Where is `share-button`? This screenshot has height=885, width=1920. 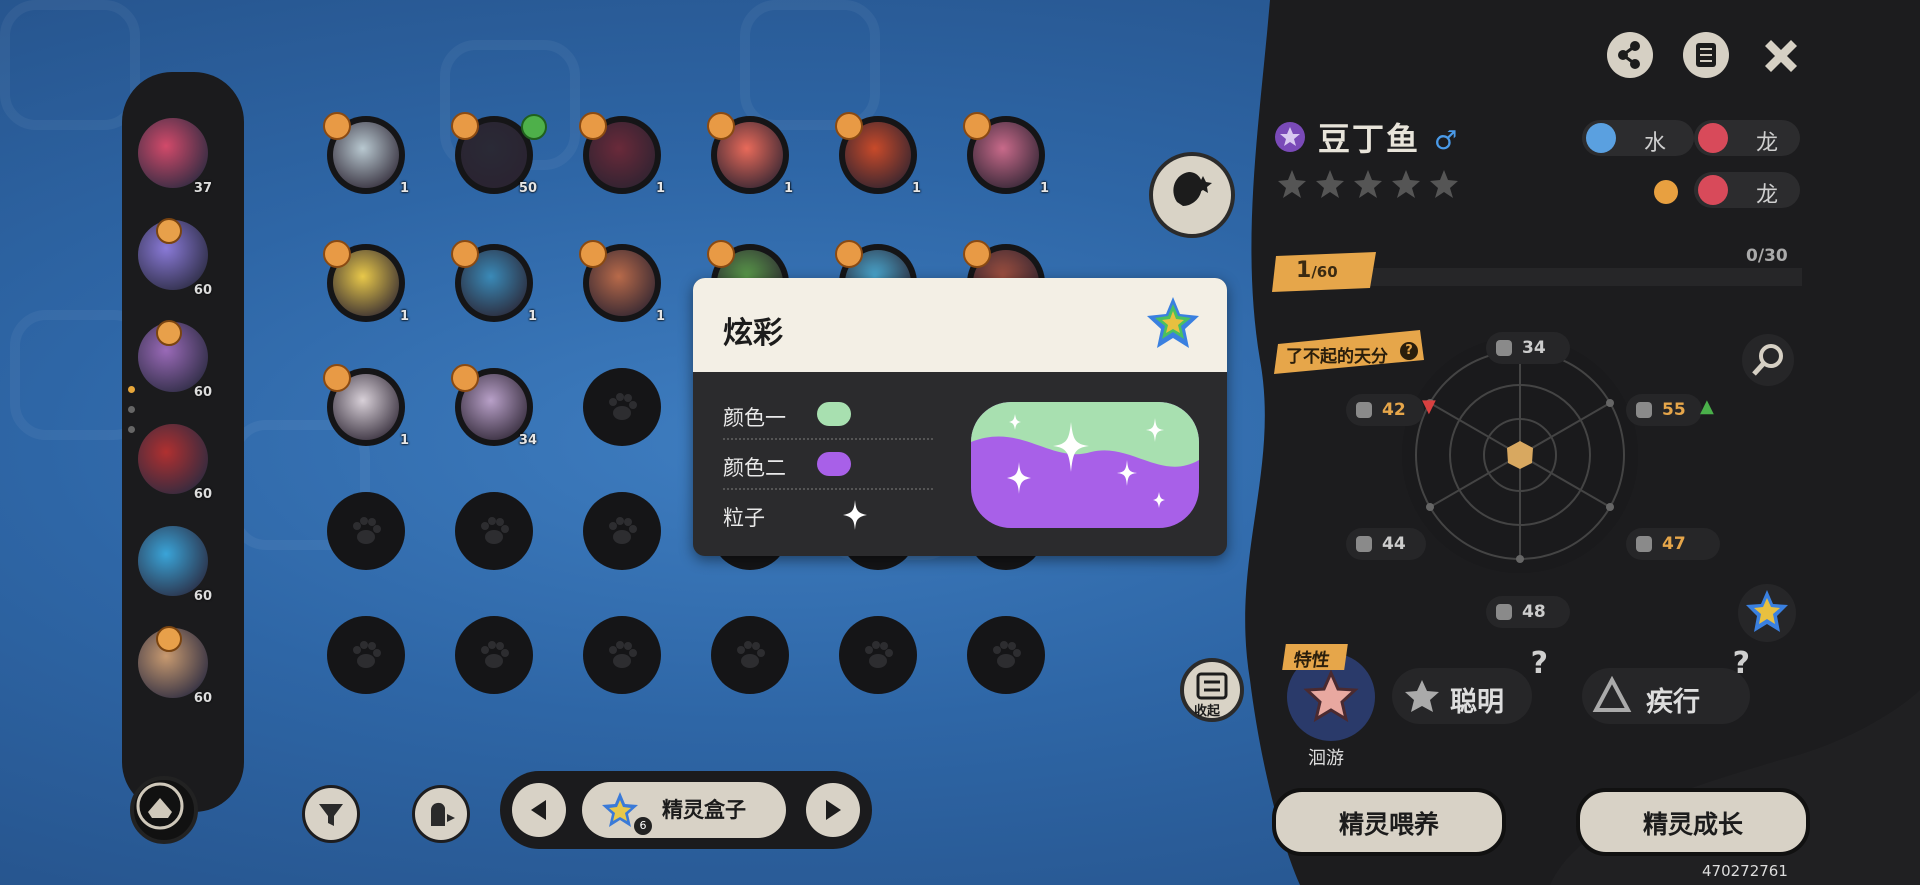
share-button is located at coordinates (1630, 55).